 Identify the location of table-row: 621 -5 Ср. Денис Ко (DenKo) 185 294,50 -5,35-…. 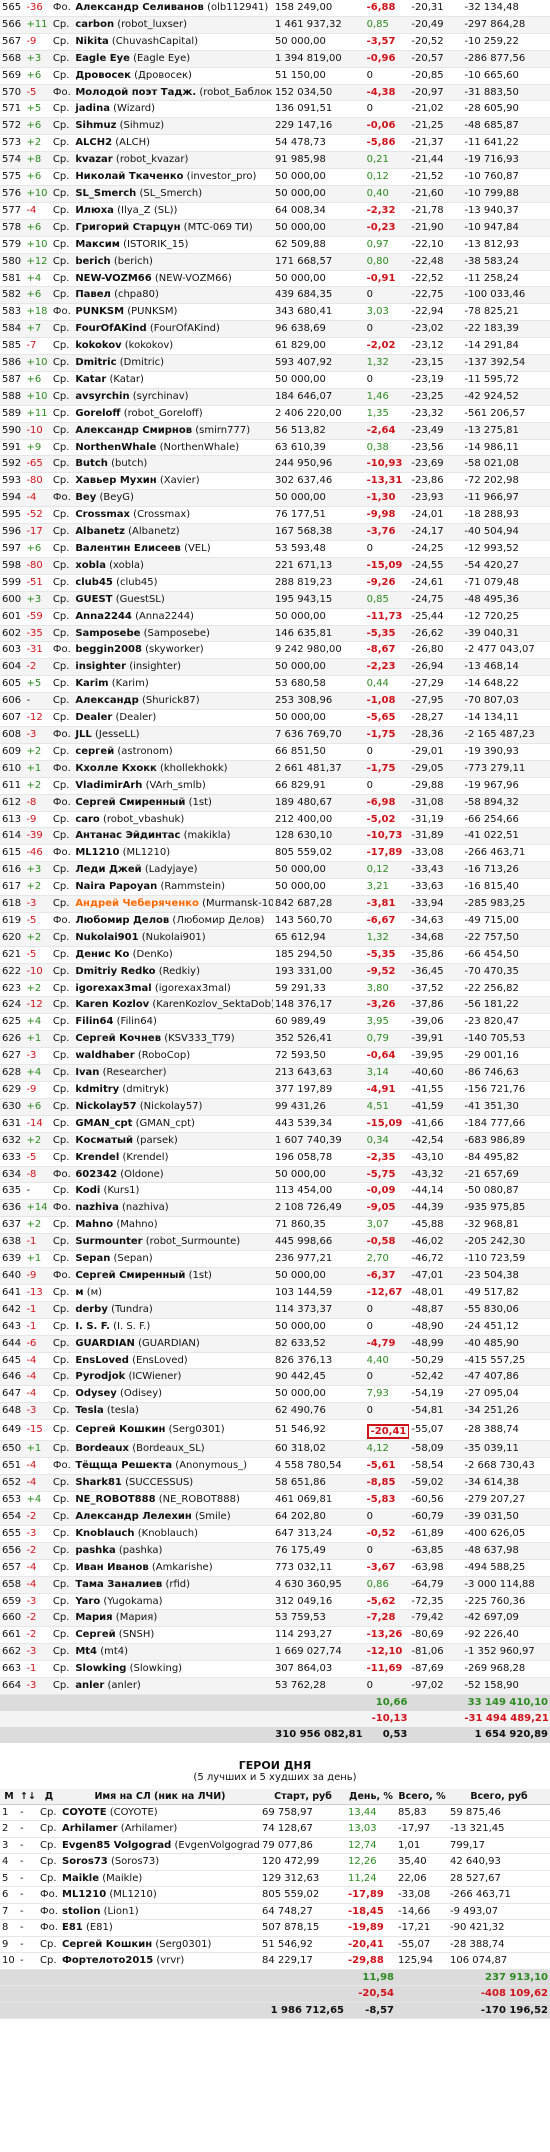
(275, 955).